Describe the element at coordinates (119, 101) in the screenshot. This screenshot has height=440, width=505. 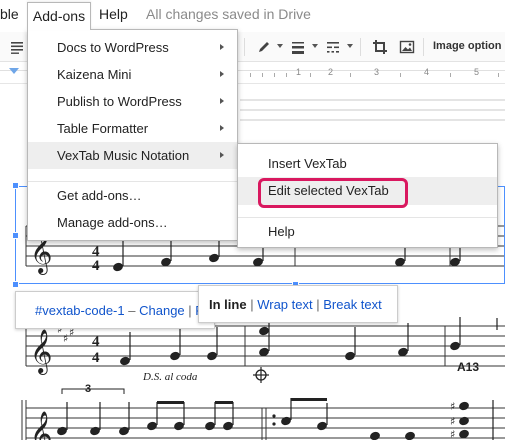
I see `menu-item-label: Publish to WordPress` at that location.